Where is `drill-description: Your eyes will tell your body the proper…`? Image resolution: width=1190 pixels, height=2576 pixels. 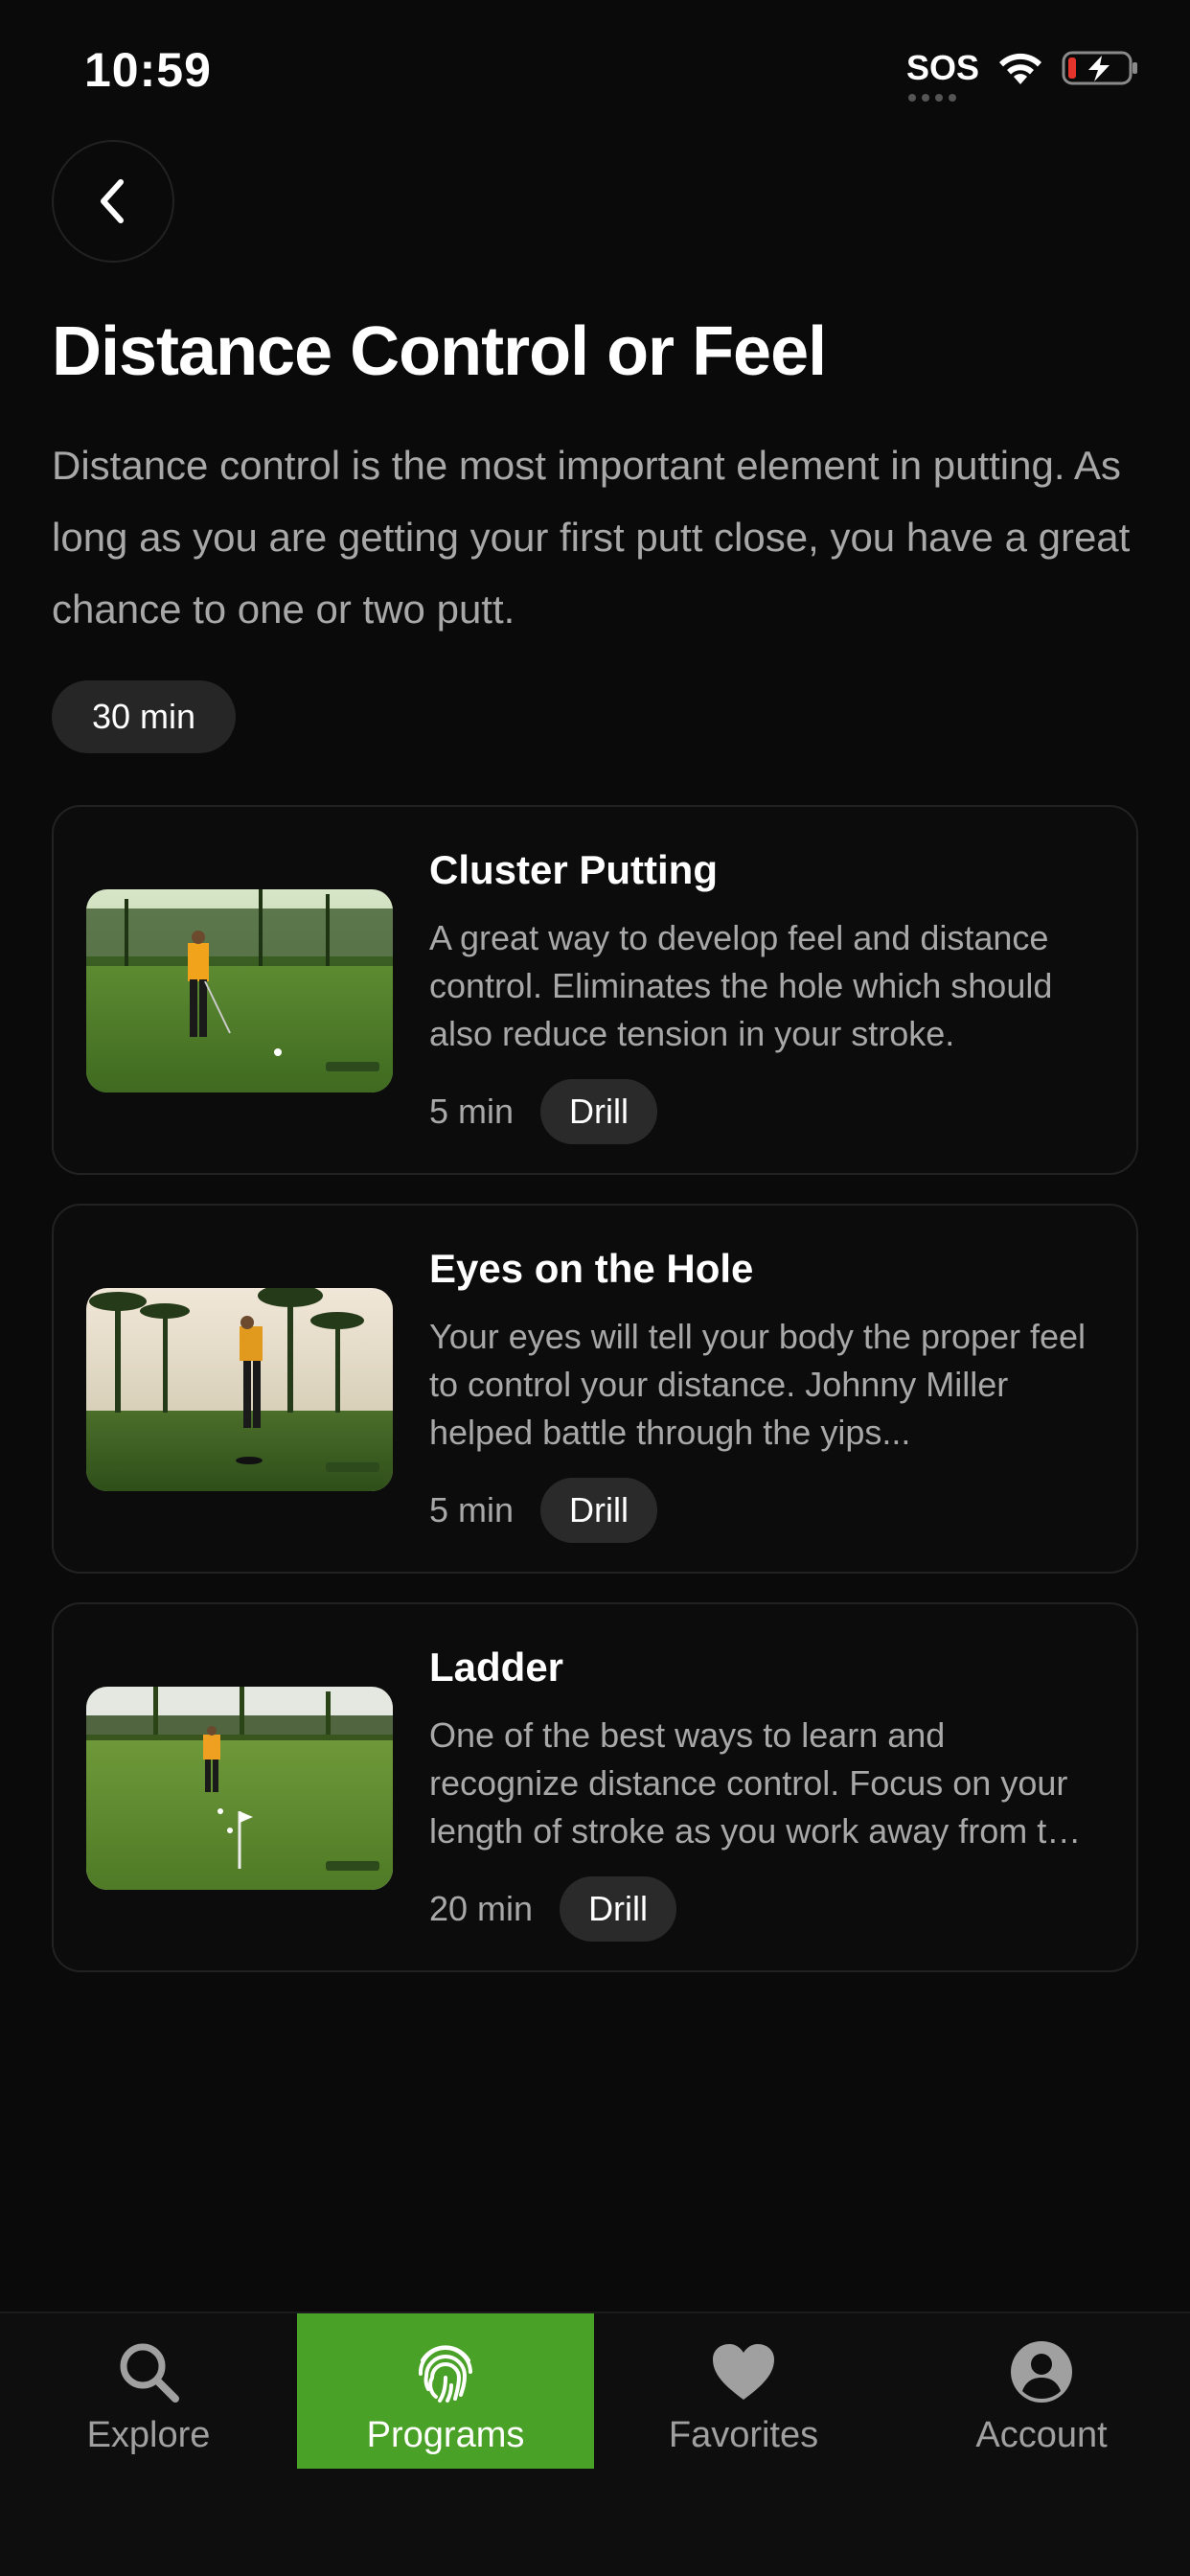
drill-description: Your eyes will tell your body the proper… is located at coordinates (758, 1384).